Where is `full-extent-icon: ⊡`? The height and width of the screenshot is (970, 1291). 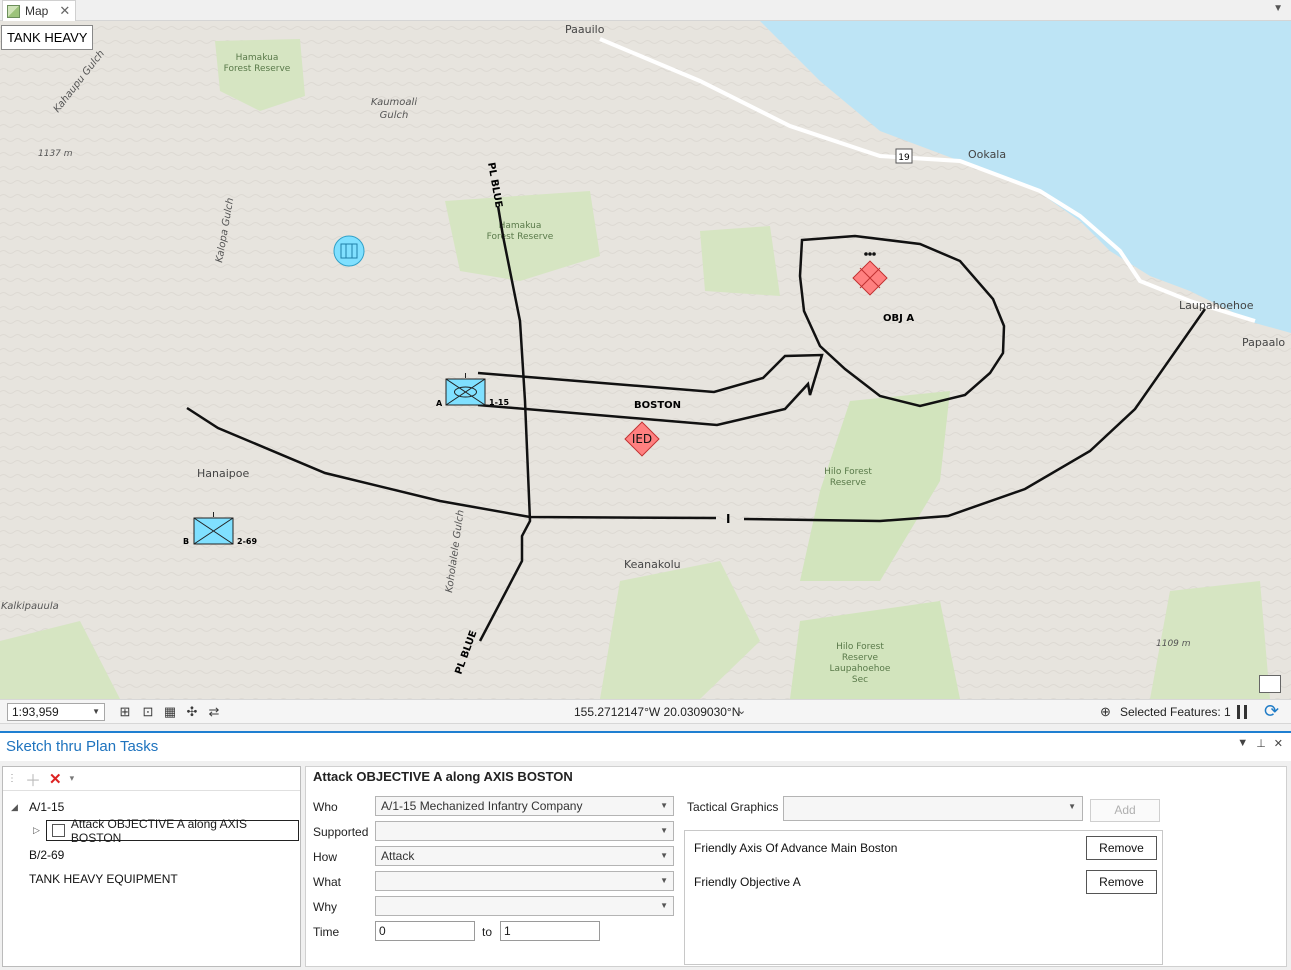
full-extent-icon: ⊡ is located at coordinates (148, 712).